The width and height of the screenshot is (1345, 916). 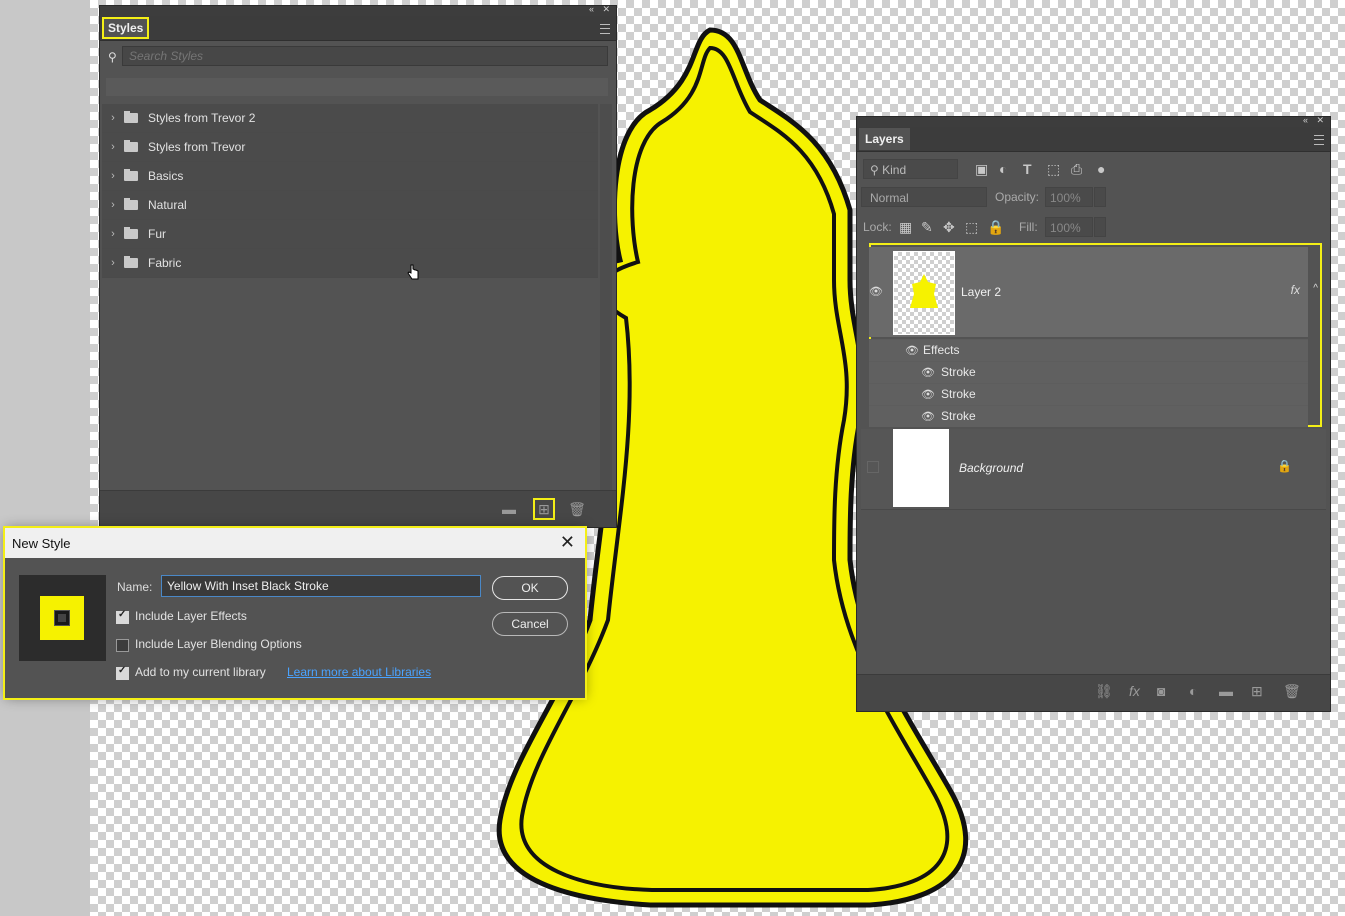 I want to click on type-filter-icon: T, so click(x=1027, y=169).